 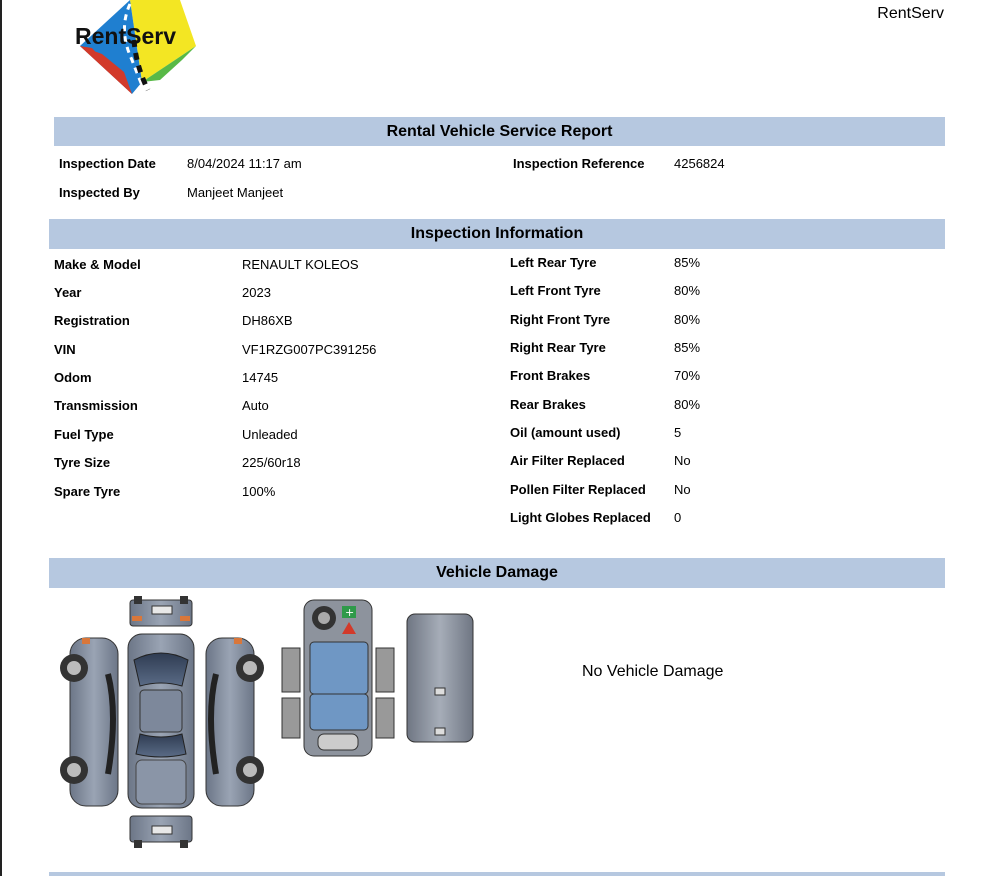 What do you see at coordinates (271, 462) in the screenshot?
I see `field-value: 225/60r18` at bounding box center [271, 462].